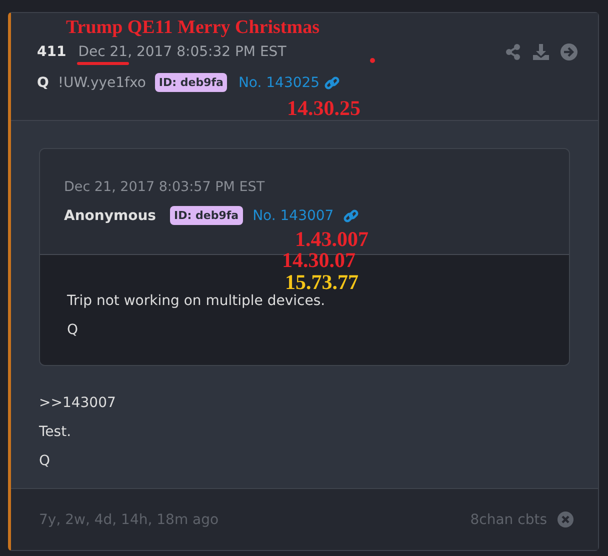 This screenshot has height=556, width=608. I want to click on quoted-text-line: Trip not working on multiple devices., so click(196, 301).